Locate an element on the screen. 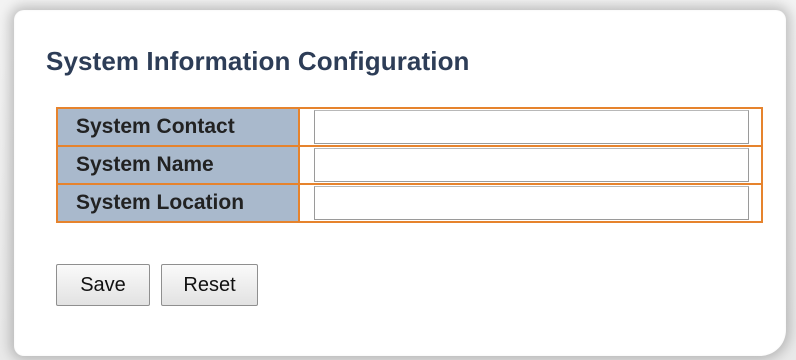 The image size is (796, 360). table-row-system-contact: System Contact is located at coordinates (409, 127).